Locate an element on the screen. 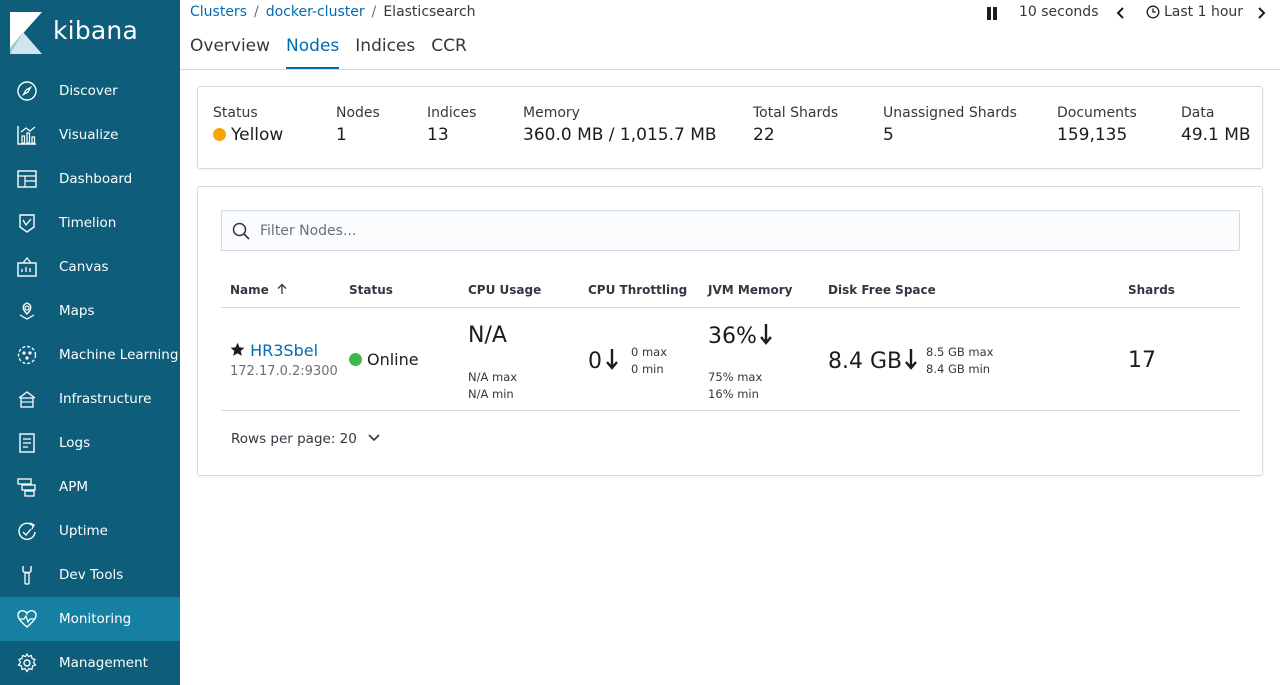  breadcrumb-current: Elasticsearch is located at coordinates (429, 12).